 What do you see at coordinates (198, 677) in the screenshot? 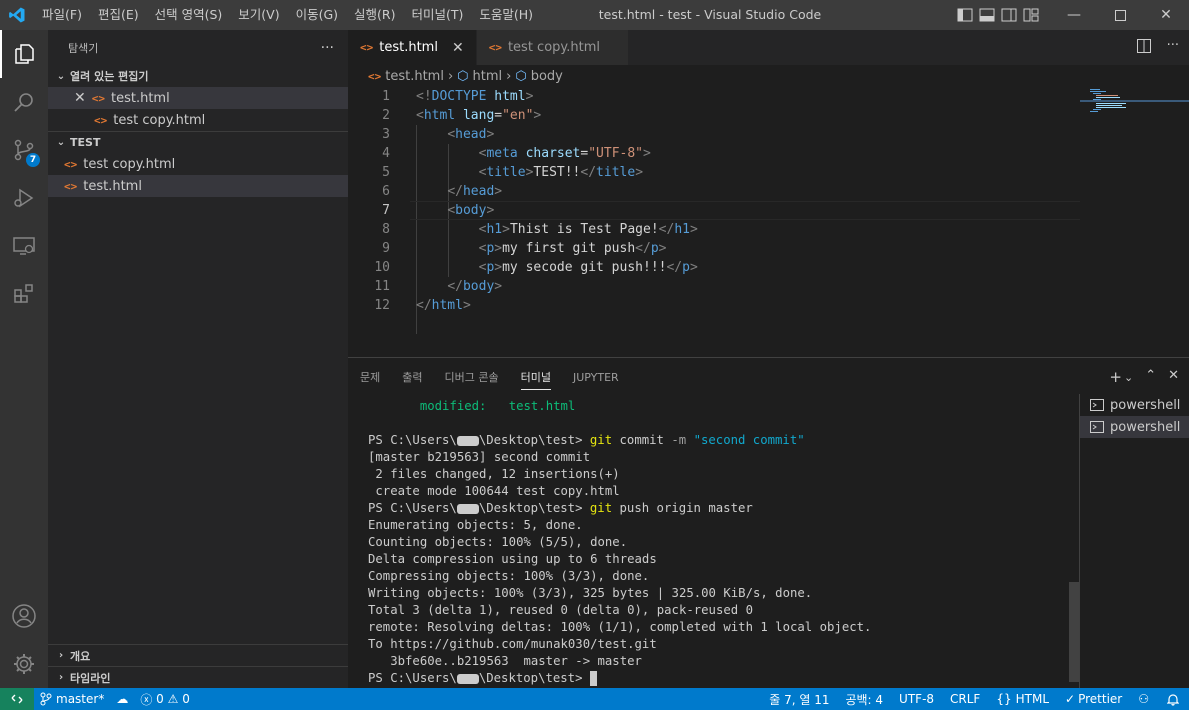
I see `timeline-section: › 타임라인` at bounding box center [198, 677].